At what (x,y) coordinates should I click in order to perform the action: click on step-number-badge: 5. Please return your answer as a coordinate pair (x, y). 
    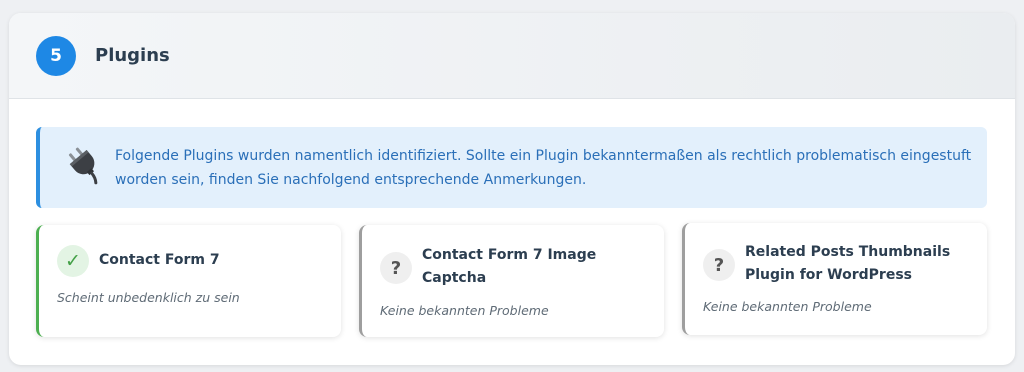
    Looking at the image, I should click on (56, 56).